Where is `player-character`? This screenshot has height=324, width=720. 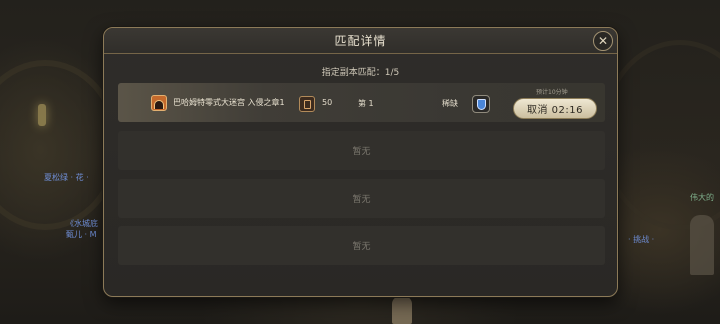 player-character is located at coordinates (402, 310).